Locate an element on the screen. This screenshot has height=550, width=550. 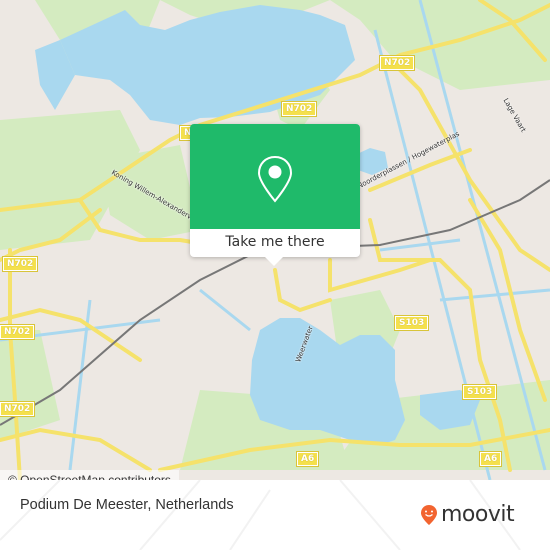
take-me-there-popup: Take me there is located at coordinates (275, 195).